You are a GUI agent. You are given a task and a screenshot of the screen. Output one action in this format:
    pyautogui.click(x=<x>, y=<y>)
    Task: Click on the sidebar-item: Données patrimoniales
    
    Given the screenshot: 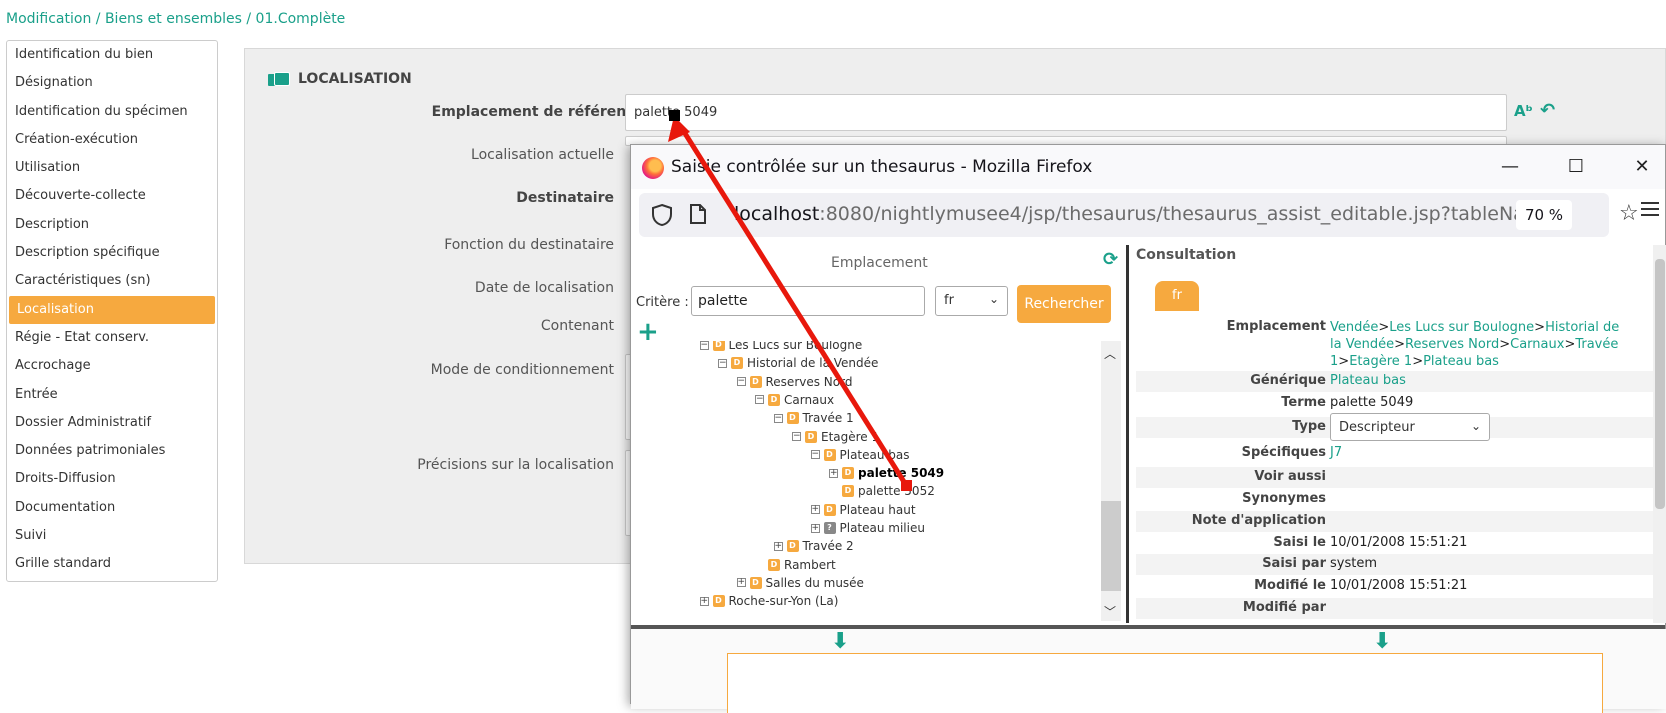 What is the action you would take?
    pyautogui.click(x=112, y=451)
    